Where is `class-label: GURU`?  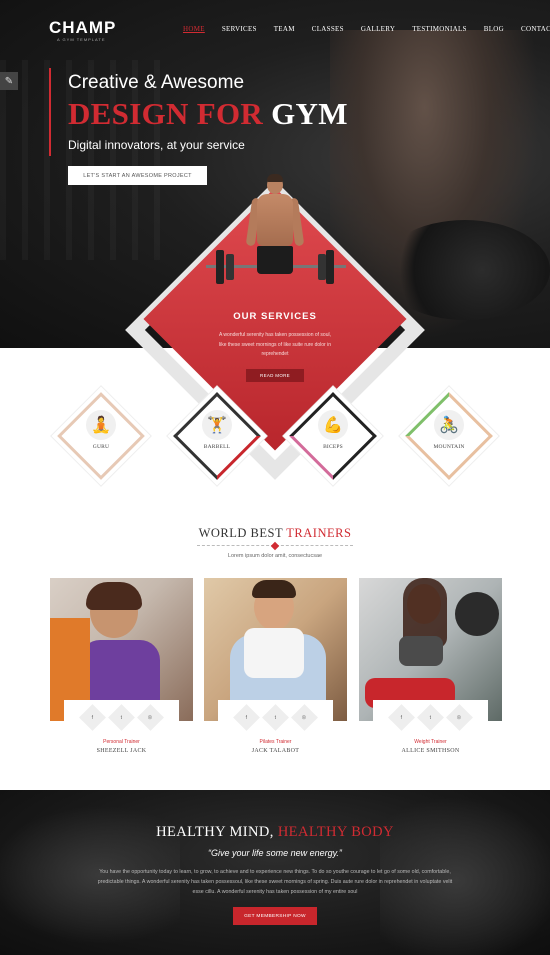 class-label: GURU is located at coordinates (101, 447).